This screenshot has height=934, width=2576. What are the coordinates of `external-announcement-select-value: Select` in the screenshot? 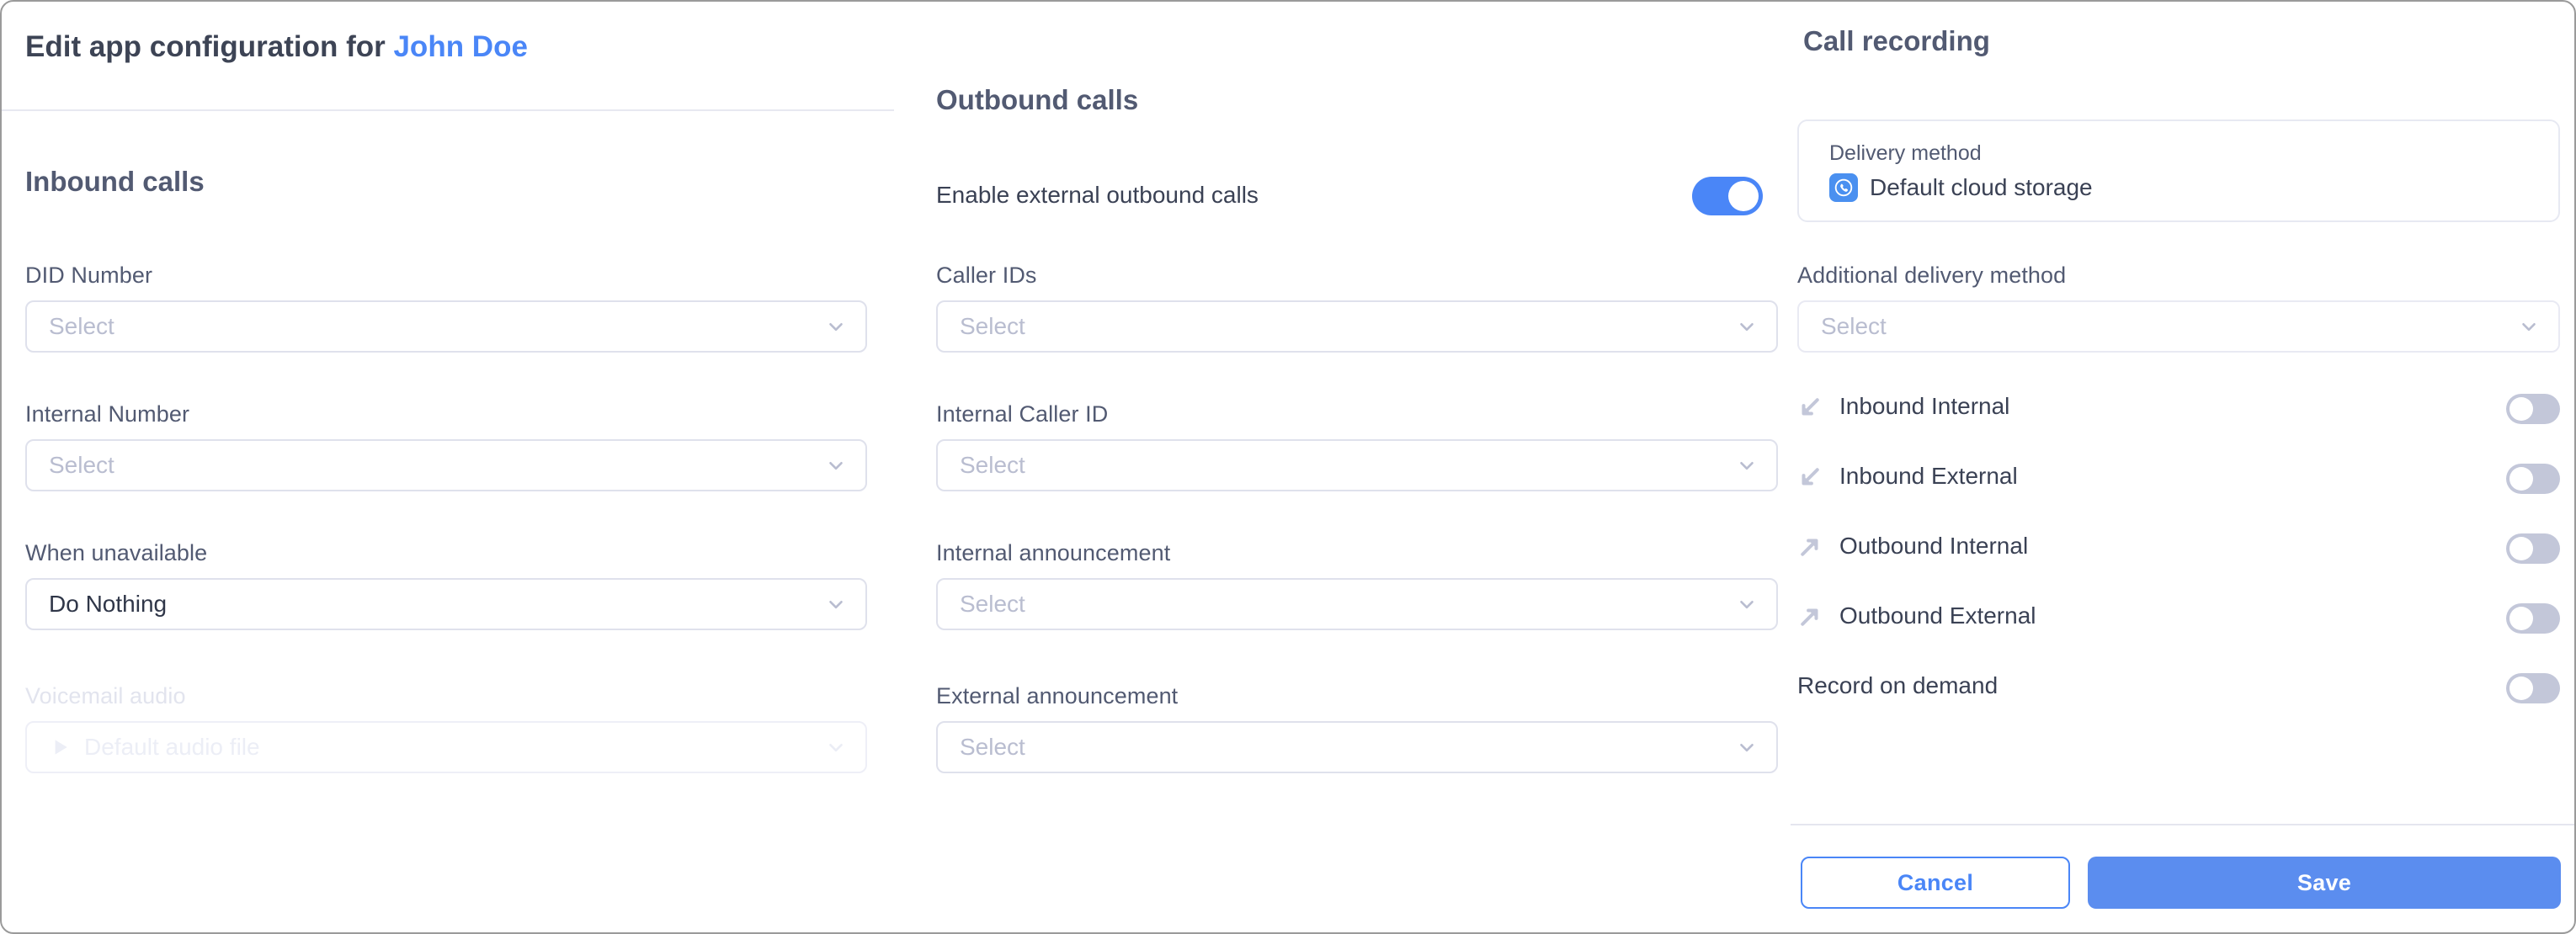 It's located at (993, 747).